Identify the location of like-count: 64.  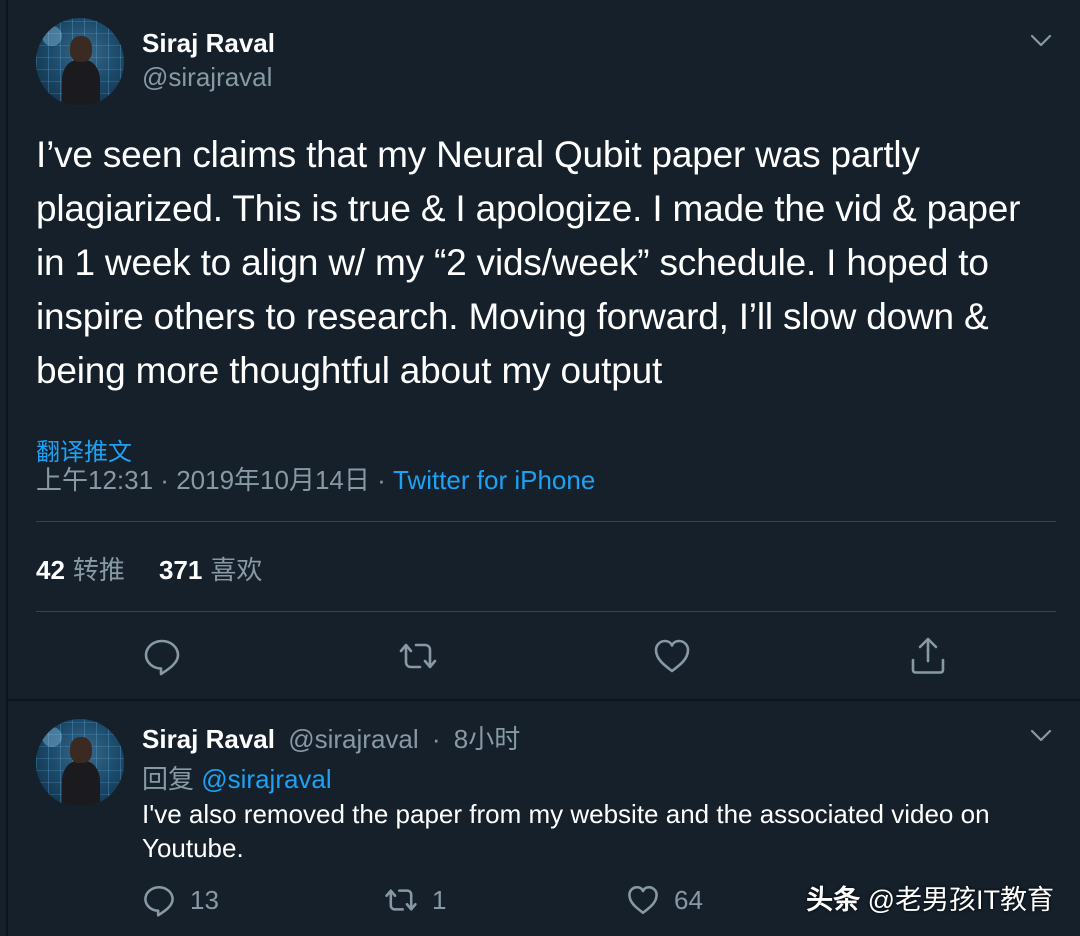
(688, 899).